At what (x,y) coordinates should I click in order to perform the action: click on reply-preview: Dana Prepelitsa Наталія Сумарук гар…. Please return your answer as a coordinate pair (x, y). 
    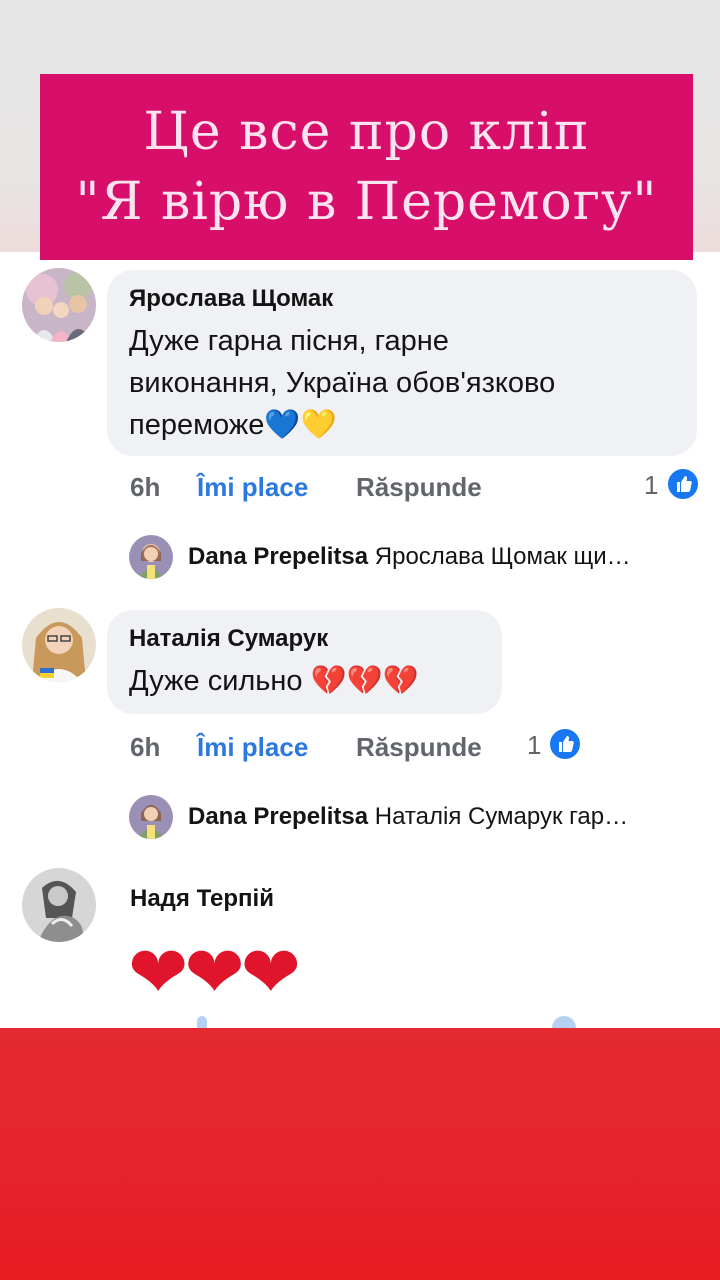
    Looking at the image, I should click on (440, 817).